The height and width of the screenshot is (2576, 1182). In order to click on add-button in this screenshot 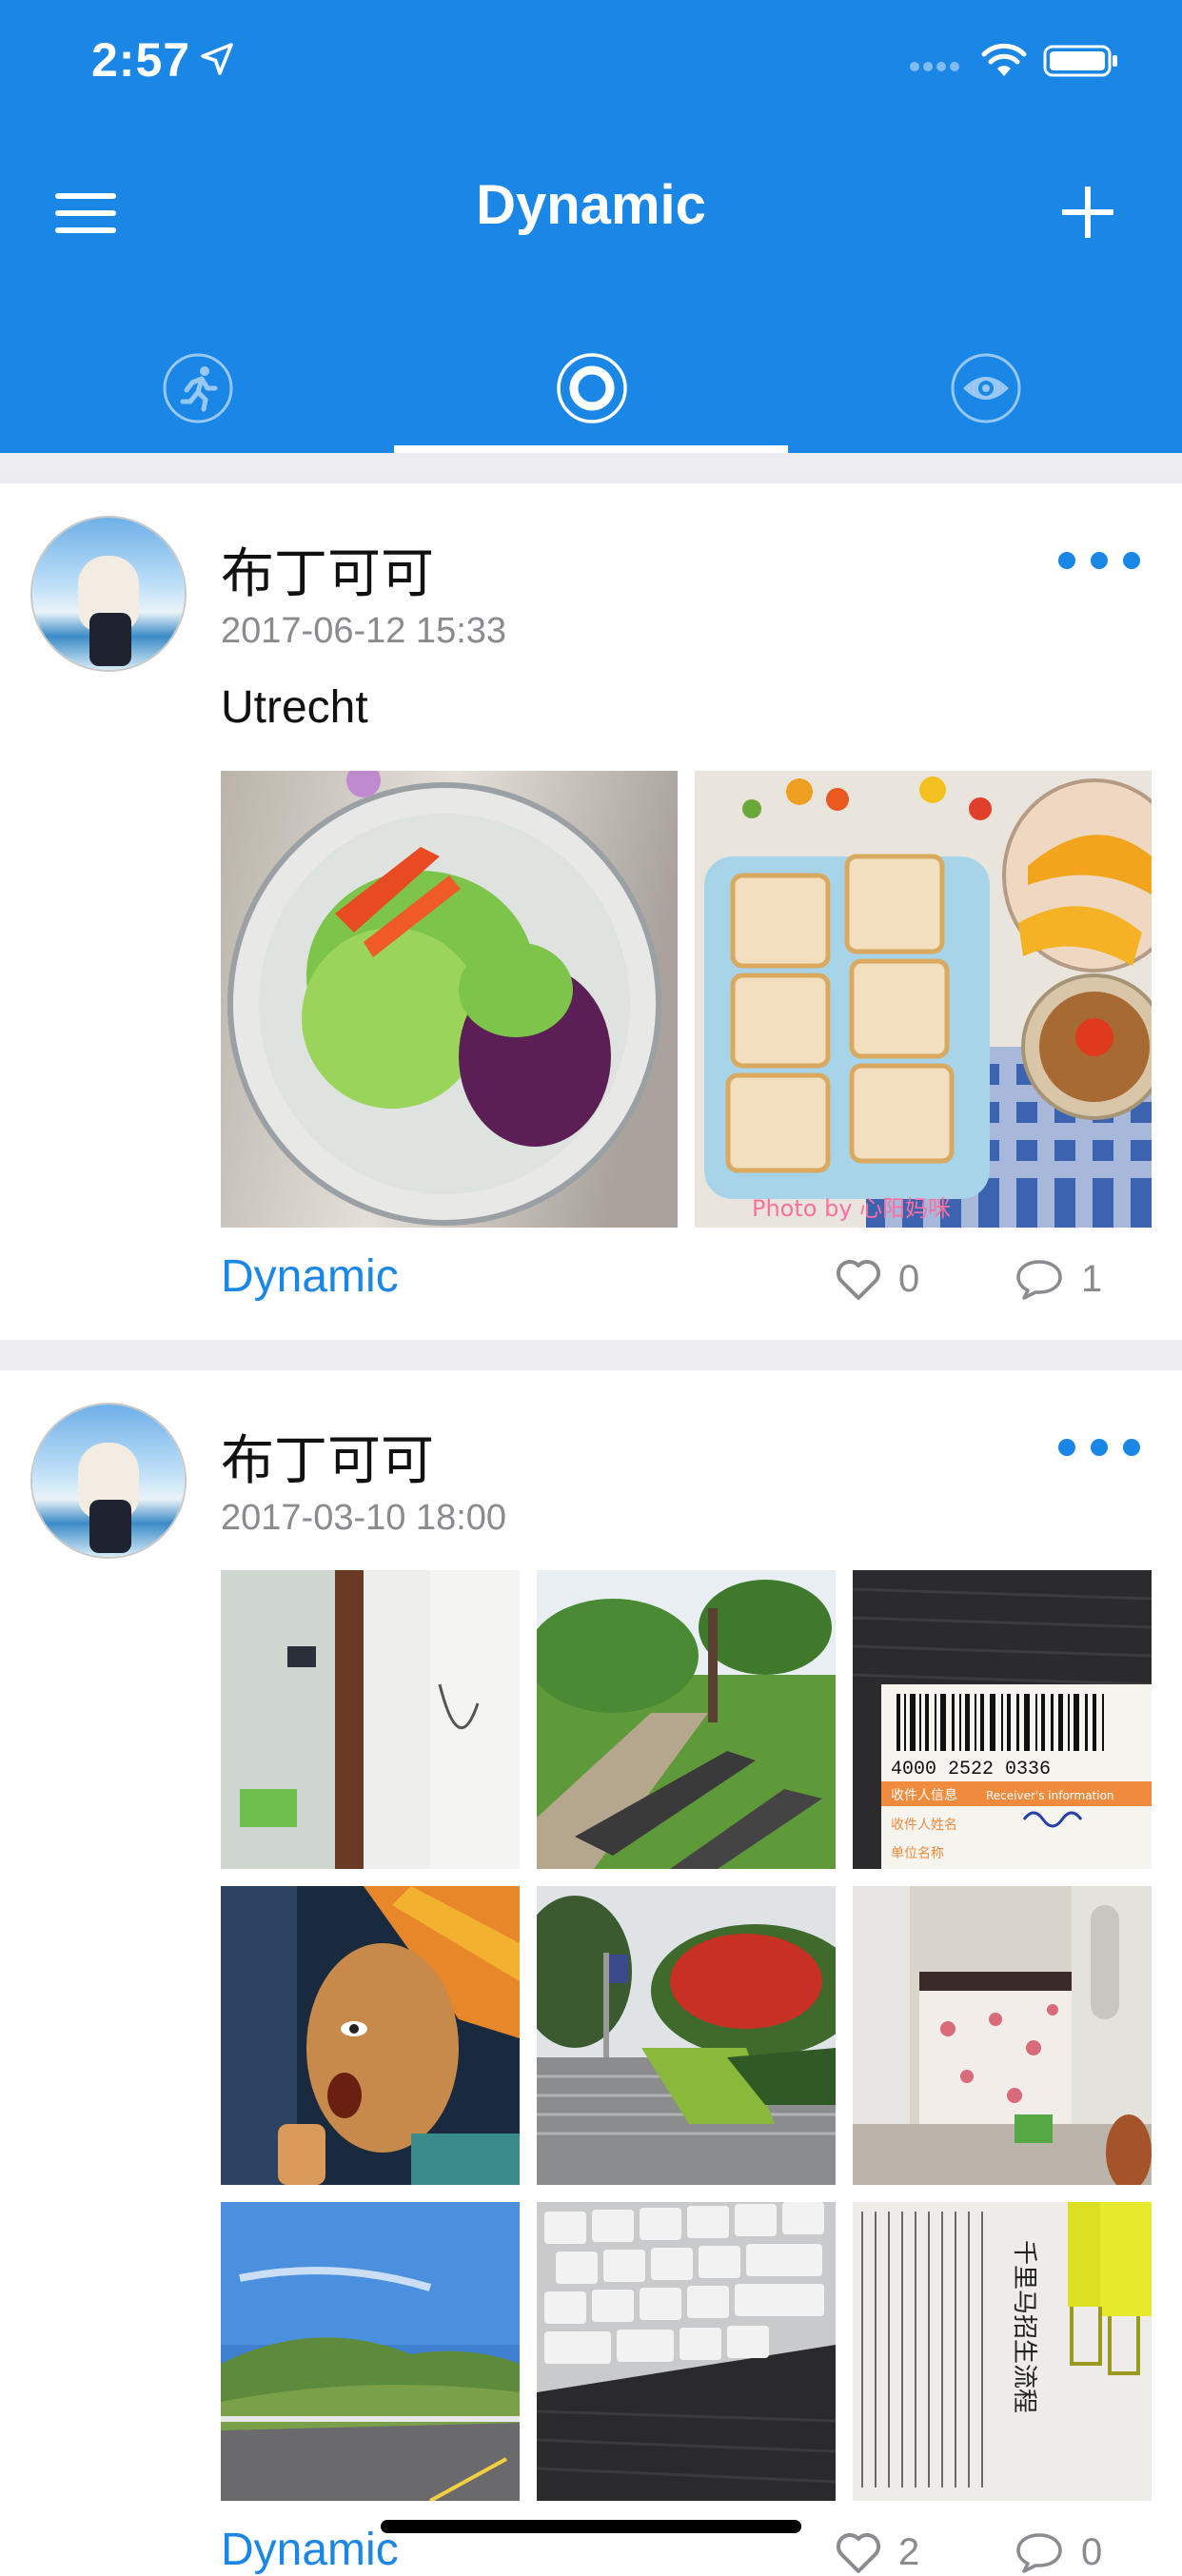, I will do `click(1087, 212)`.